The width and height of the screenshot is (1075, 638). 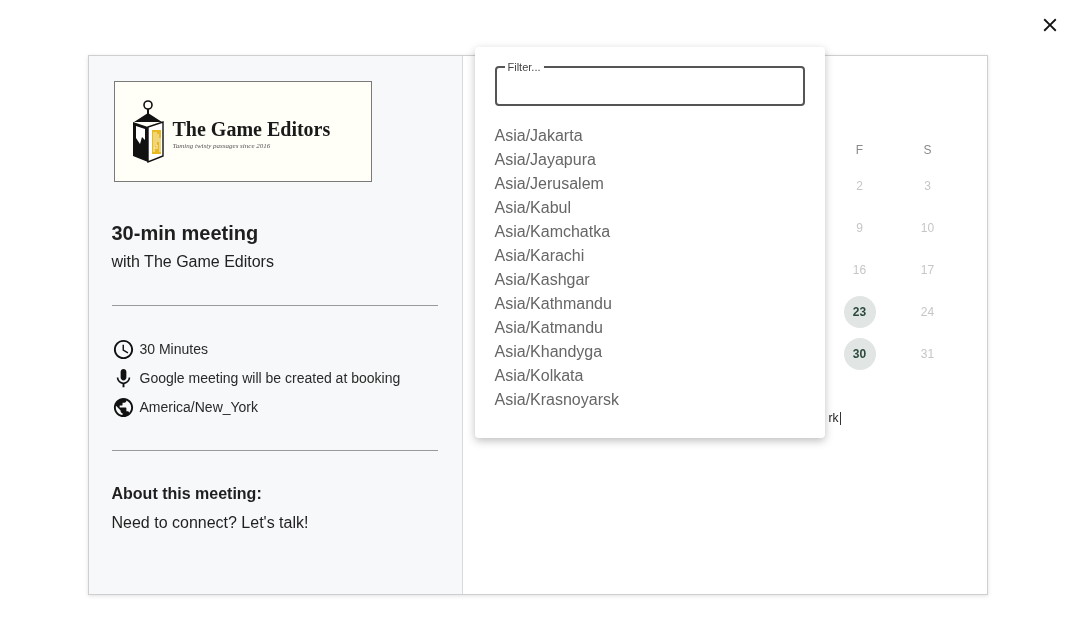 What do you see at coordinates (927, 186) in the screenshot?
I see `calendar-day: 3` at bounding box center [927, 186].